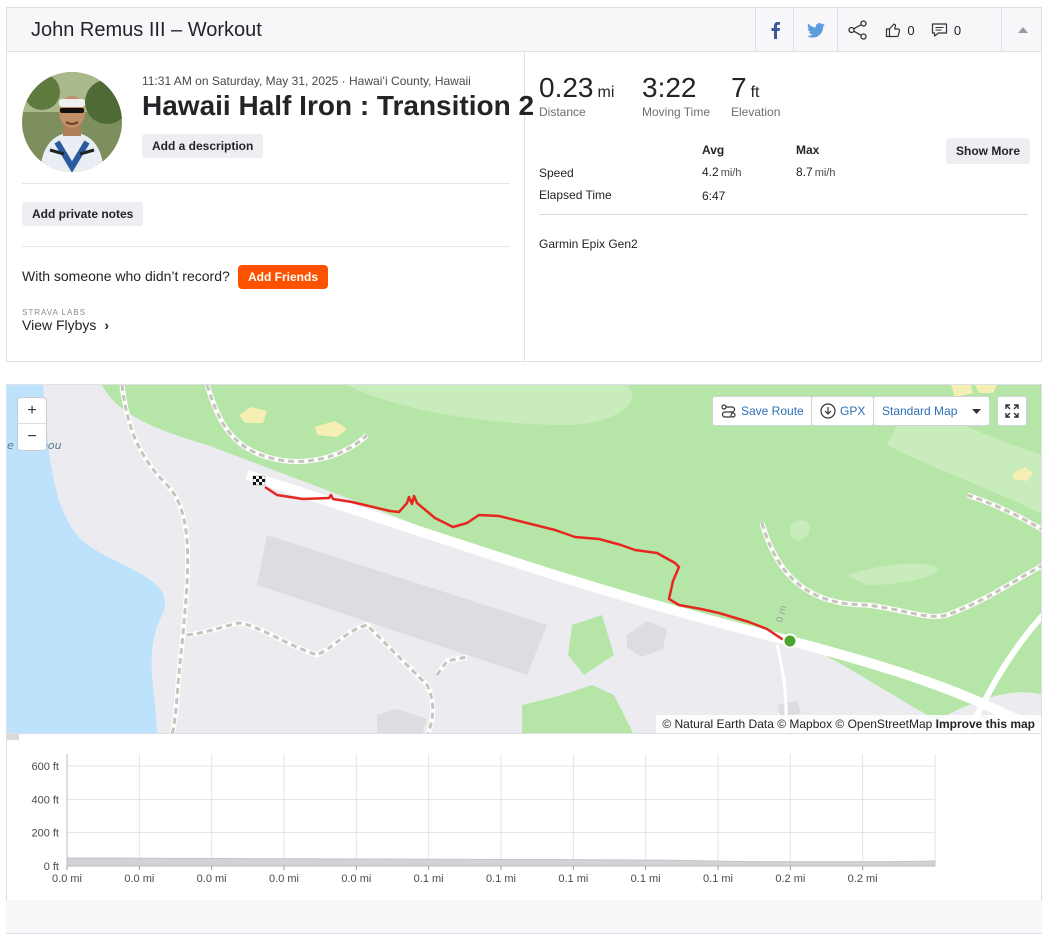 Image resolution: width=1048 pixels, height=942 pixels. I want to click on fullscreen-button, so click(1012, 411).